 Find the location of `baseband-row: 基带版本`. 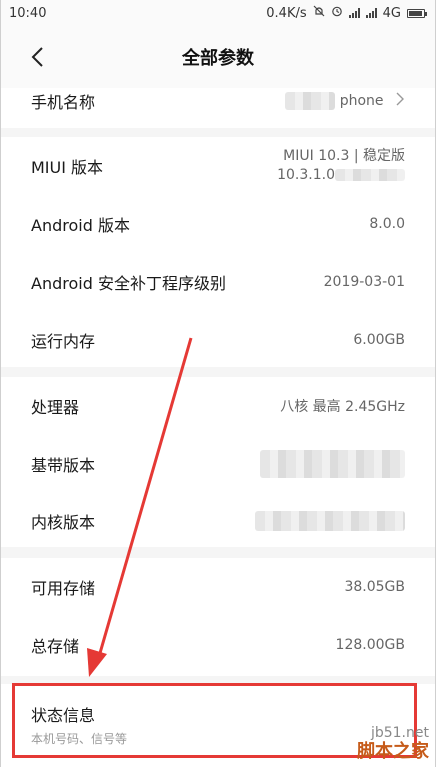

baseband-row: 基带版本 is located at coordinates (218, 464).